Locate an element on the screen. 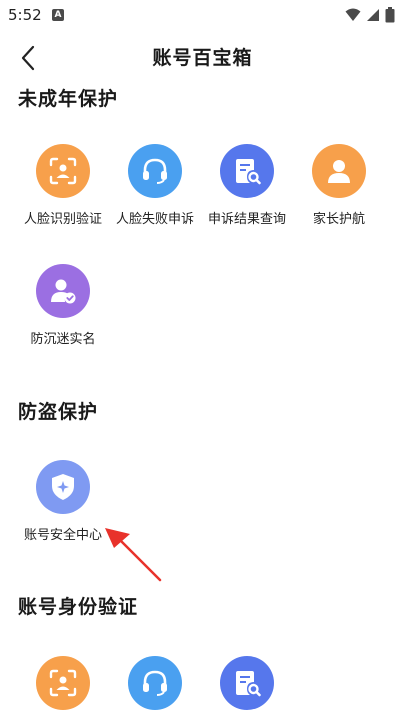 This screenshot has width=405, height=720. shield-icon is located at coordinates (63, 487).